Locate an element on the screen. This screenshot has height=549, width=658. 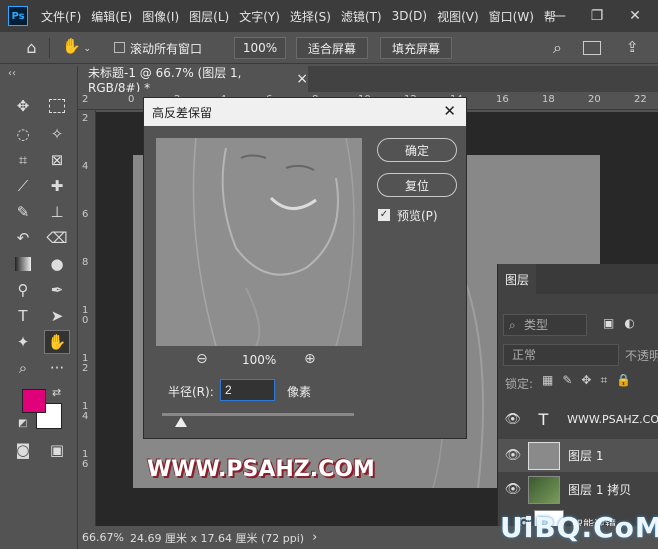
healing-brush-tool-icon: ✚ is located at coordinates (57, 186).